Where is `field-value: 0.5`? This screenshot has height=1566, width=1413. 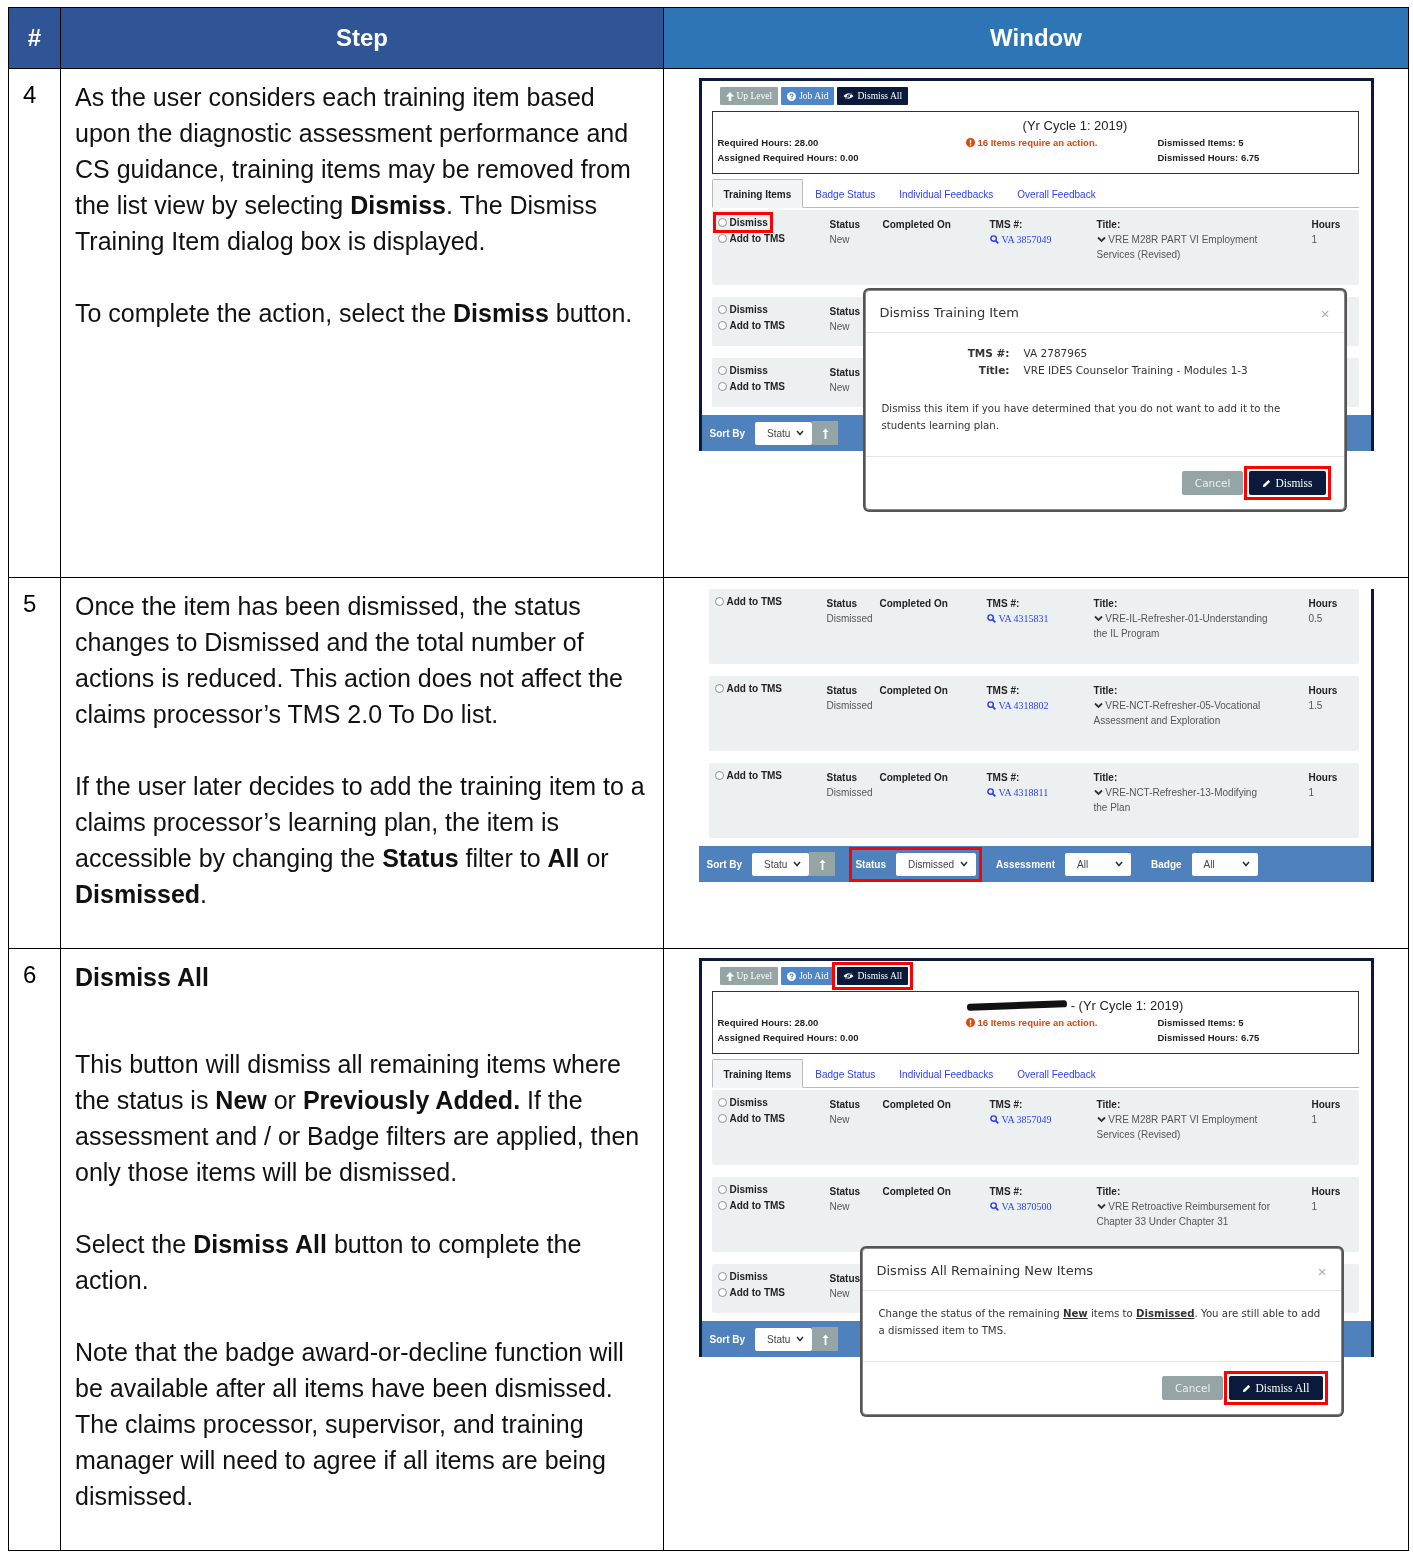 field-value: 0.5 is located at coordinates (1316, 619).